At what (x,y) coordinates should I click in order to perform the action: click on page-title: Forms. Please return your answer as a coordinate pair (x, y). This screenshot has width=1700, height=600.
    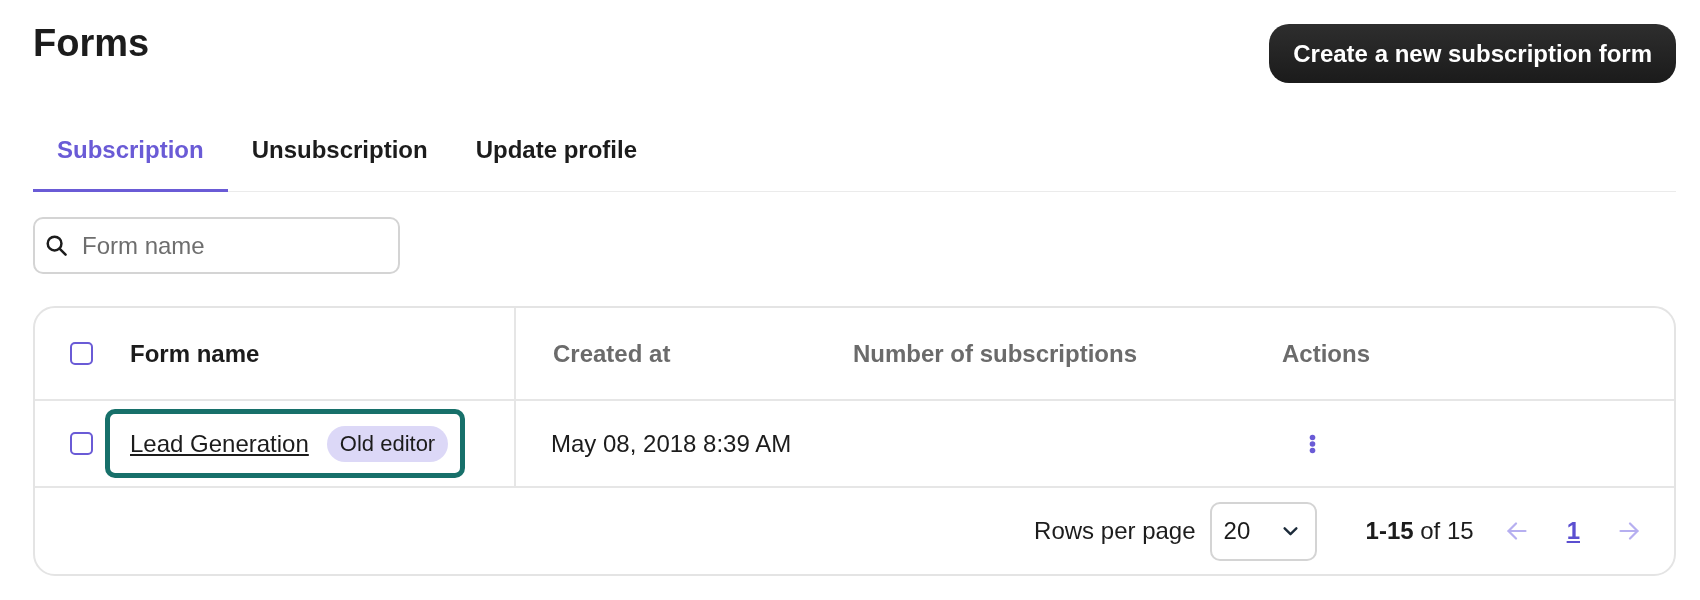
    Looking at the image, I should click on (91, 43).